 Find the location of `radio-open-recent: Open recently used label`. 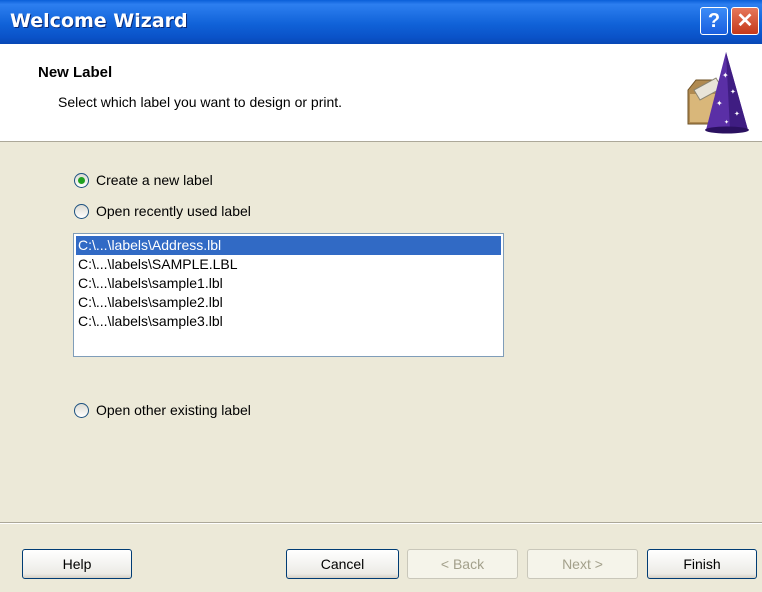

radio-open-recent: Open recently used label is located at coordinates (162, 211).